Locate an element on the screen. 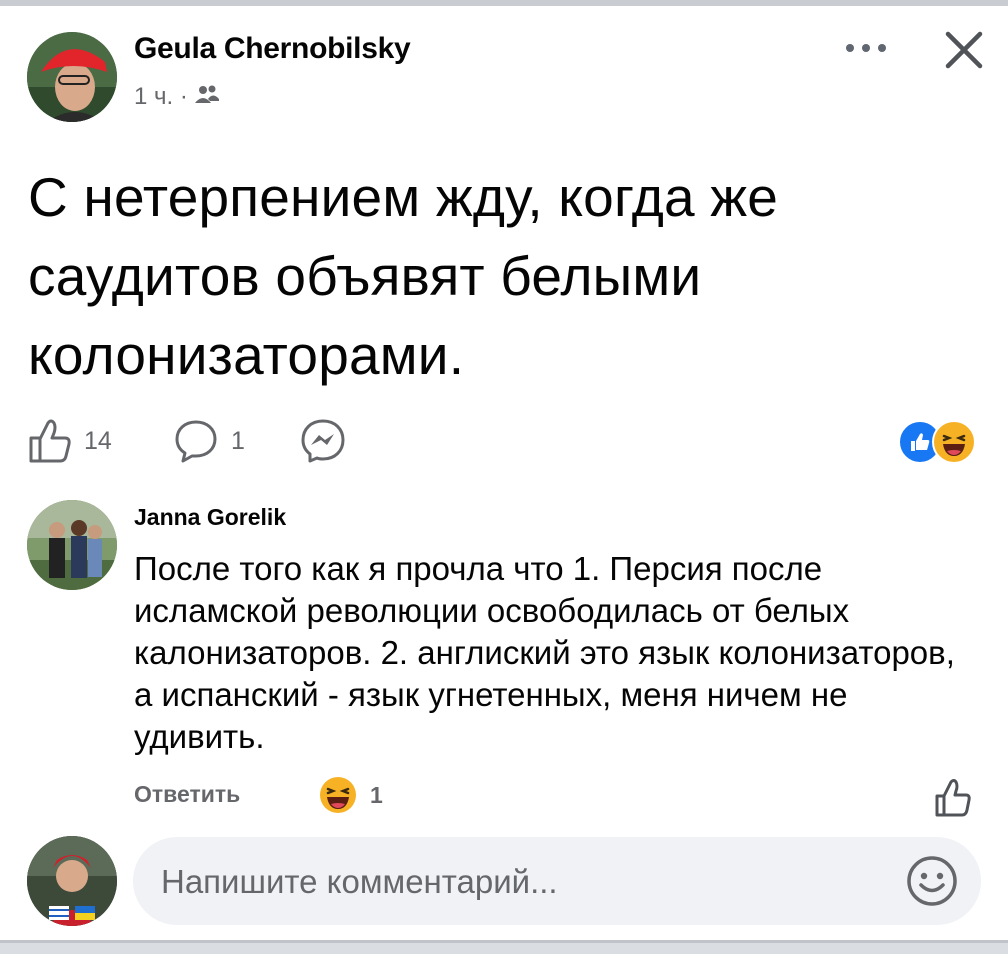 The width and height of the screenshot is (1008, 954). comment-button: 1 is located at coordinates (209, 441).